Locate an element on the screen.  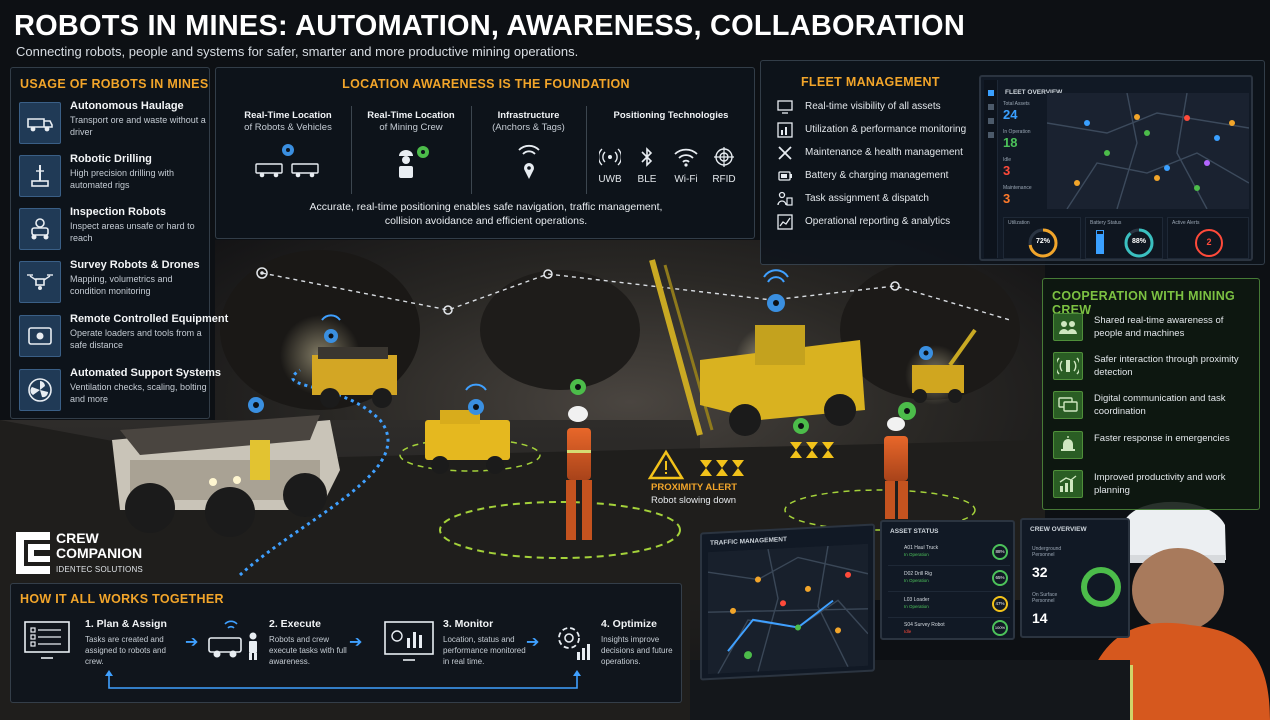
usage-item-title: Inspection Robots is located at coordinates (118, 212).